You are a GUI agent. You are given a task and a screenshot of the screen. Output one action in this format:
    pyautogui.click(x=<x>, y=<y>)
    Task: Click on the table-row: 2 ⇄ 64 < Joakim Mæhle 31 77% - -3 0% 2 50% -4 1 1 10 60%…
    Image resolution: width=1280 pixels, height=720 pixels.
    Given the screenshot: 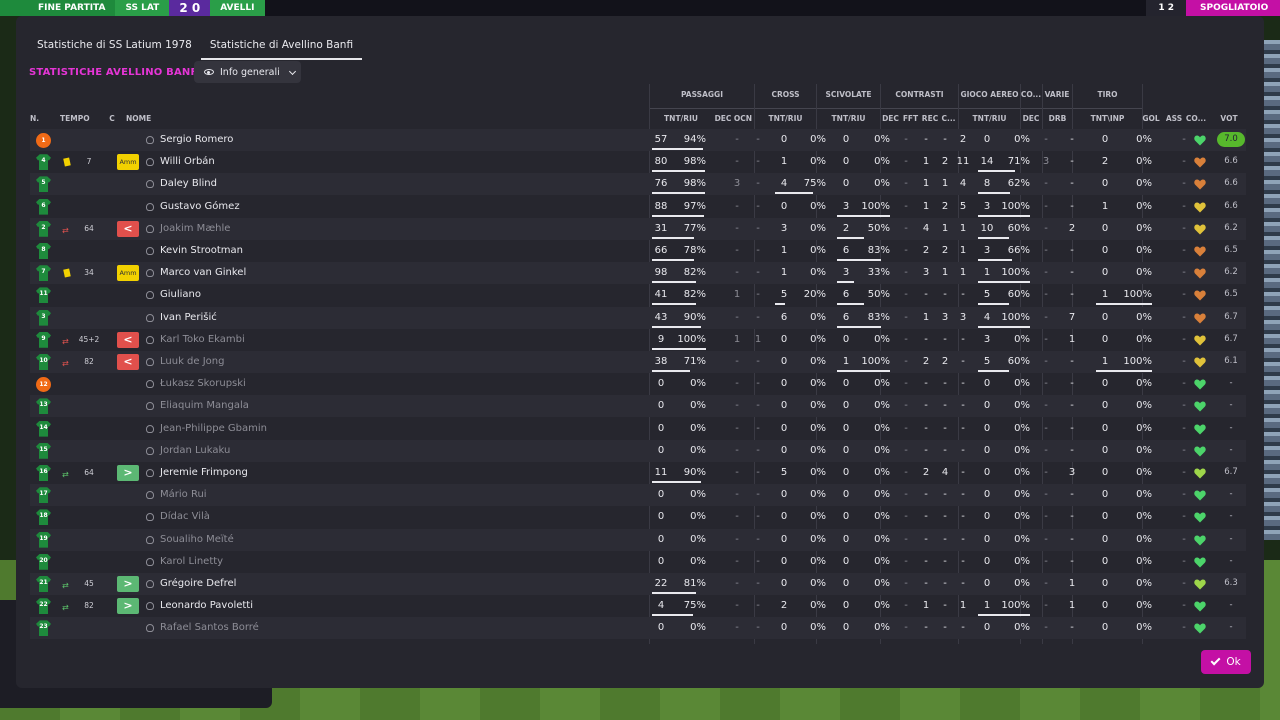 What is the action you would take?
    pyautogui.click(x=638, y=228)
    